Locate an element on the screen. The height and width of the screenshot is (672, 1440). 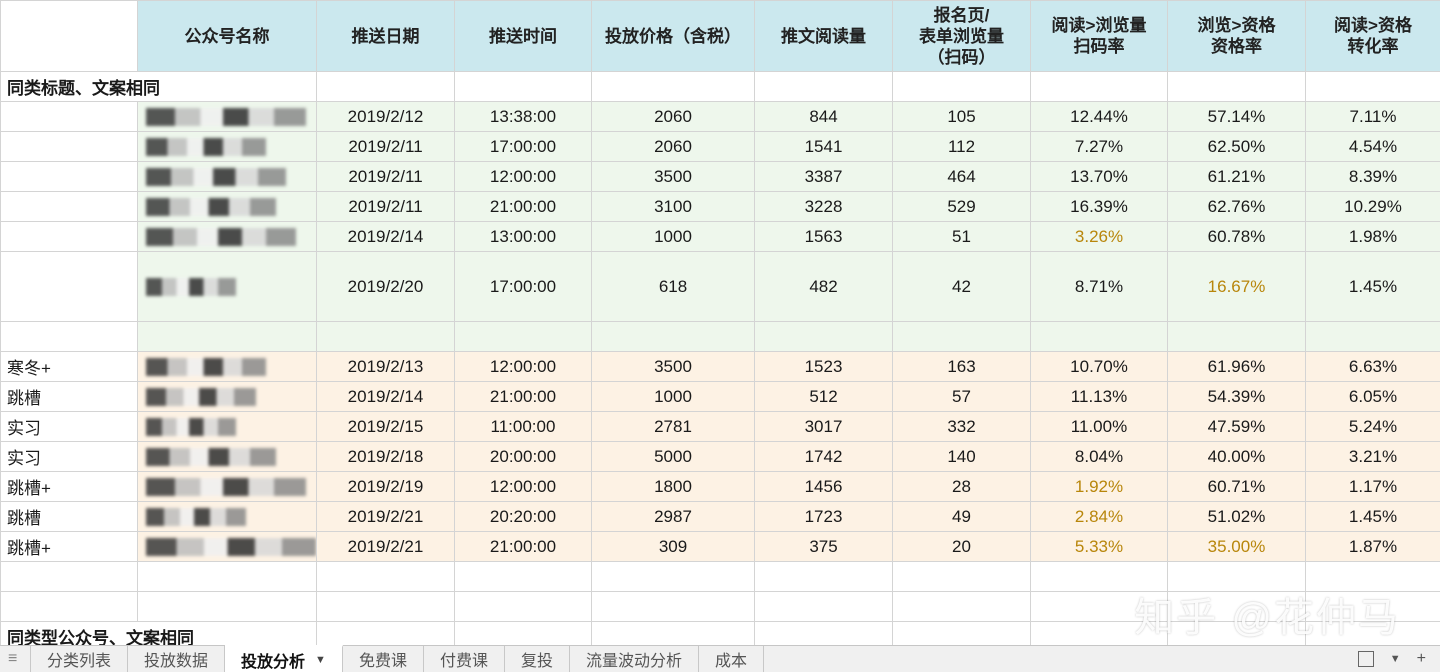
tab-sheet: 分类列表 is located at coordinates (79, 659).